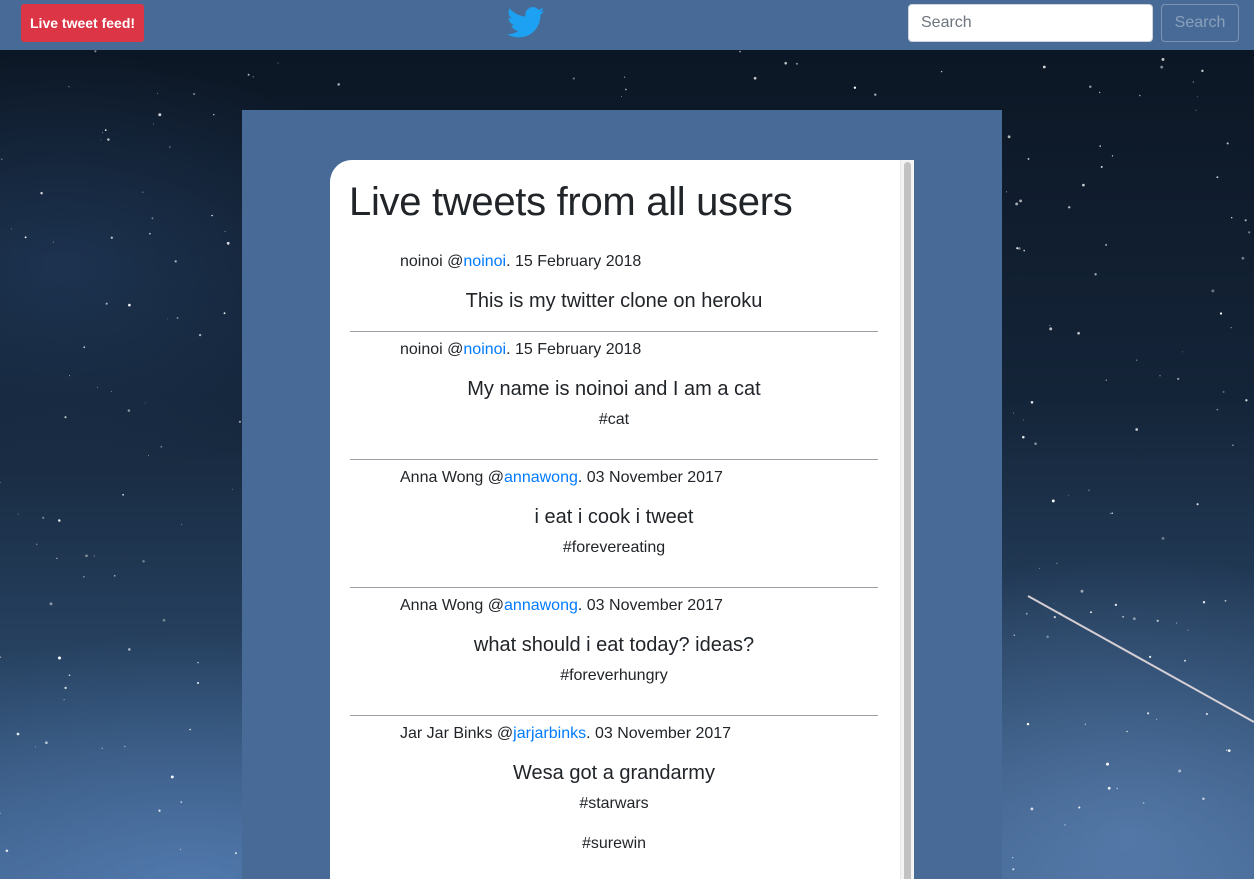 The height and width of the screenshot is (879, 1254). Describe the element at coordinates (83, 23) in the screenshot. I see `live-tweet-feed-button: Live tweet feed!` at that location.